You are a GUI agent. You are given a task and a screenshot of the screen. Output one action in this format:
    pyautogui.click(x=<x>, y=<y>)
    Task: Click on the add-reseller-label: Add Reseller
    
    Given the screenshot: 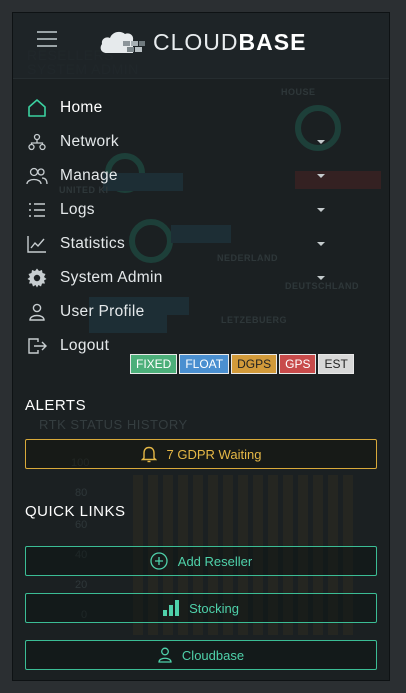 What is the action you would take?
    pyautogui.click(x=215, y=561)
    